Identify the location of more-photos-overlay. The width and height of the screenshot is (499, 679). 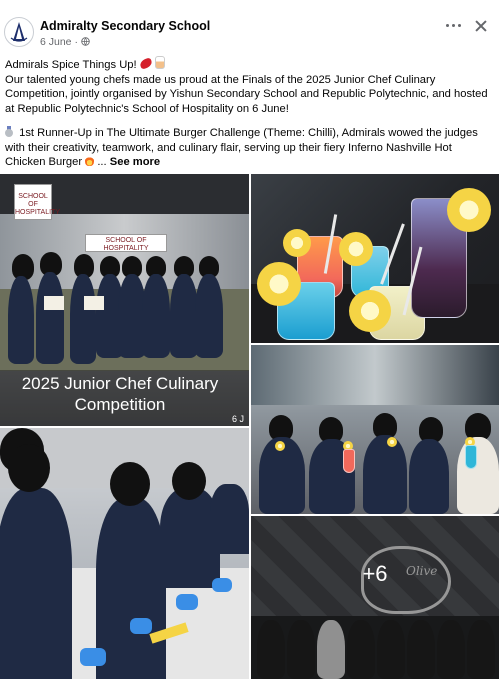
(375, 597).